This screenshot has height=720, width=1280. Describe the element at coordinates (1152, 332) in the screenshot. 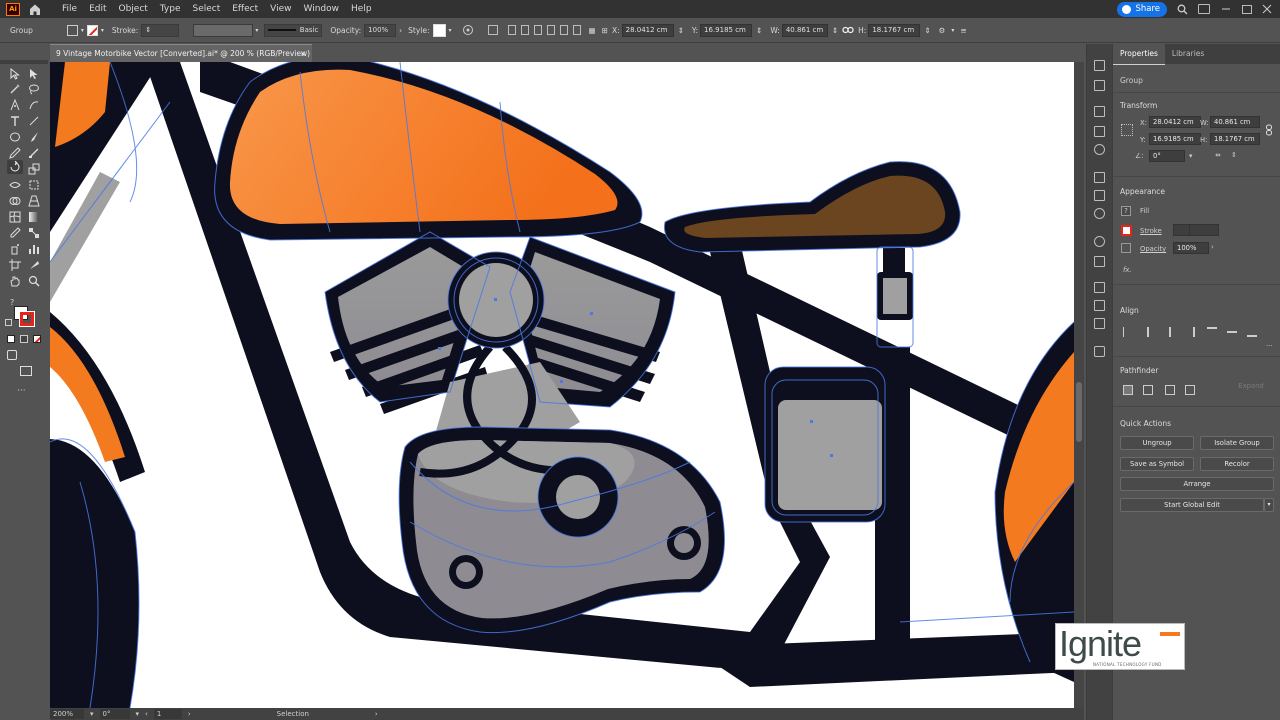

I see `align-left-icon` at that location.